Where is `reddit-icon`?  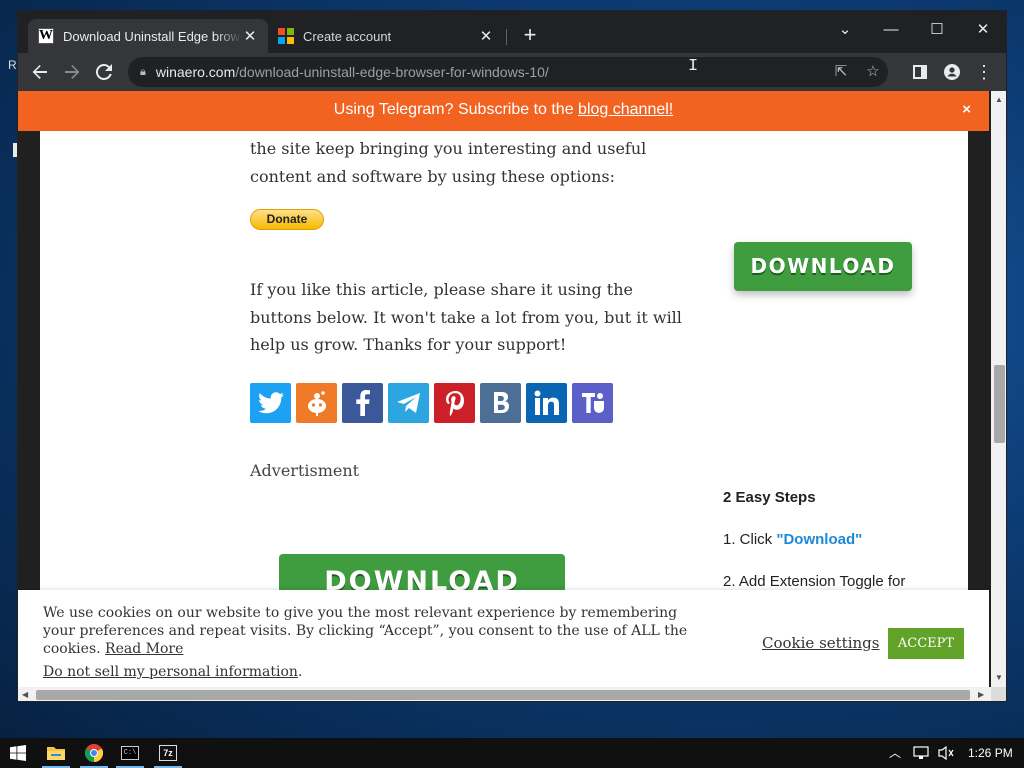
reddit-icon is located at coordinates (316, 403).